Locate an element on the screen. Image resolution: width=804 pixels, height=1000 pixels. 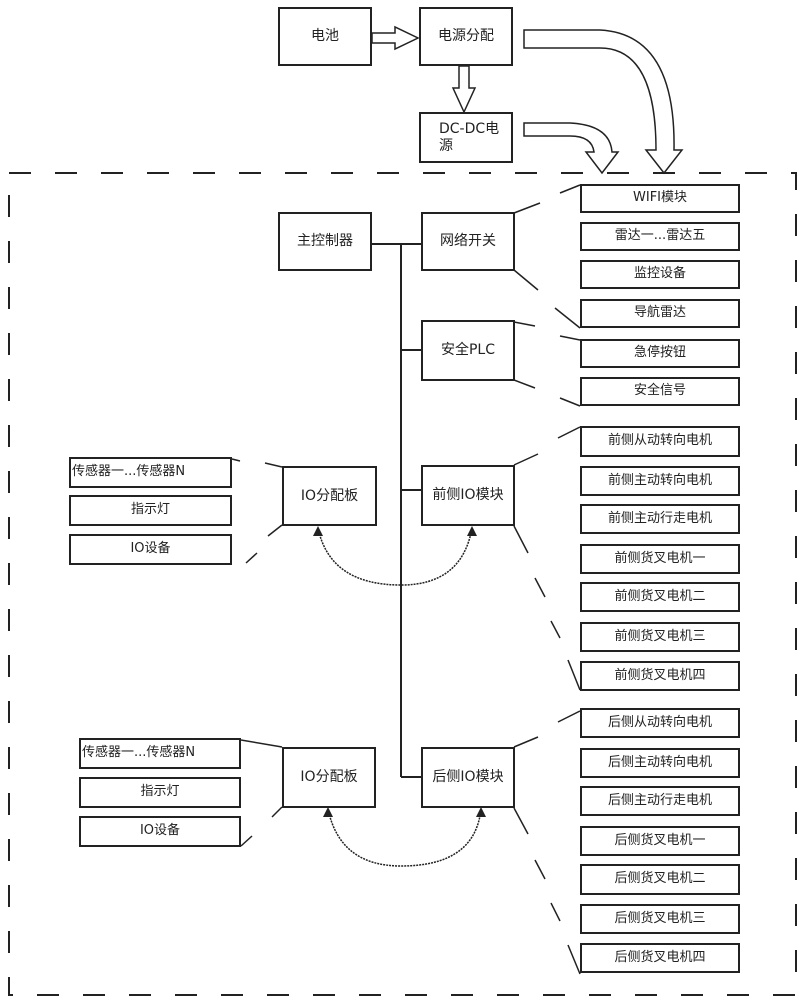
arrow-distribution-to-dcdc is located at coordinates (464, 89).